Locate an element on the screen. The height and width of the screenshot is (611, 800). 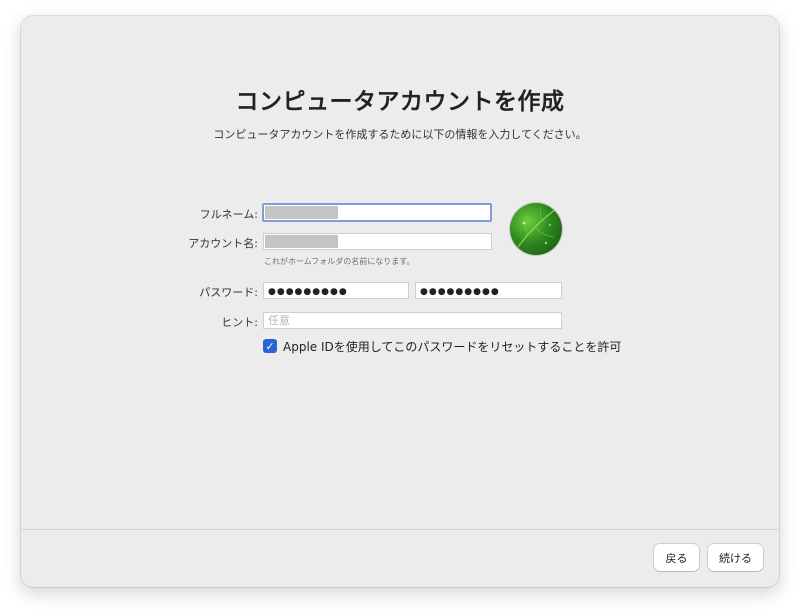
apple-id-reset-checkbox: ✓ is located at coordinates (270, 346).